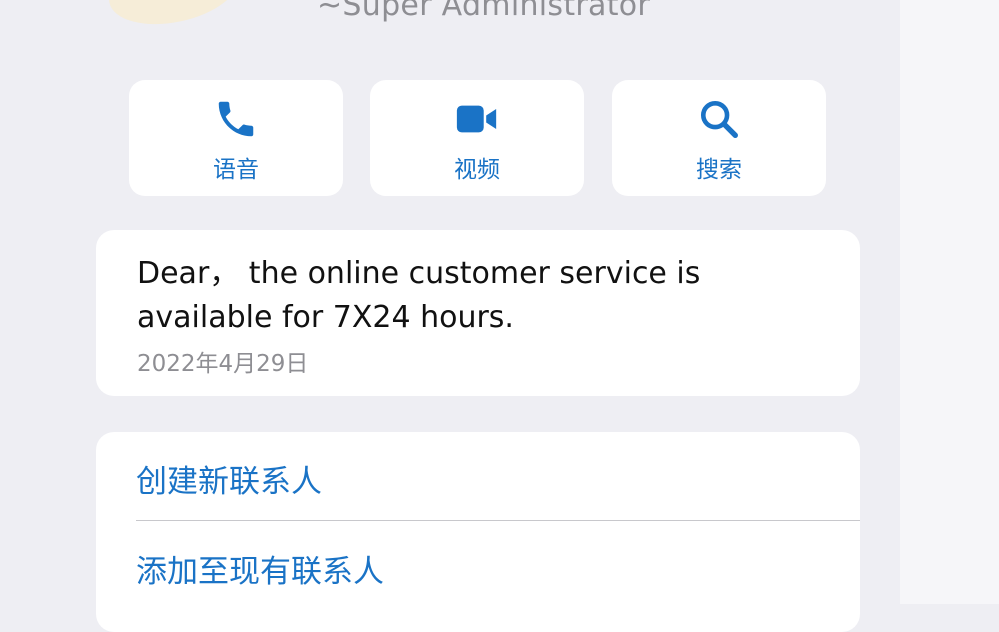  I want to click on phone-icon, so click(236, 119).